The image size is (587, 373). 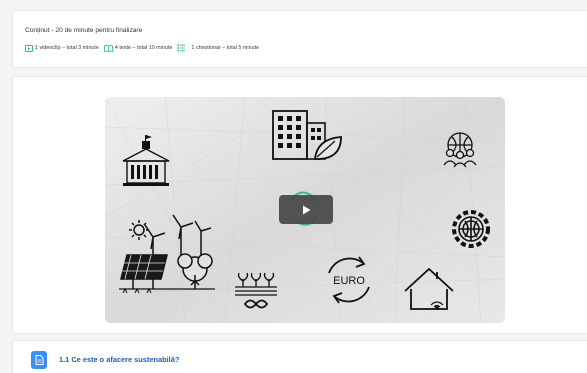 I want to click on lesson-title-link: 1.1 Ce este o afacere sustenabilă?, so click(x=119, y=359).